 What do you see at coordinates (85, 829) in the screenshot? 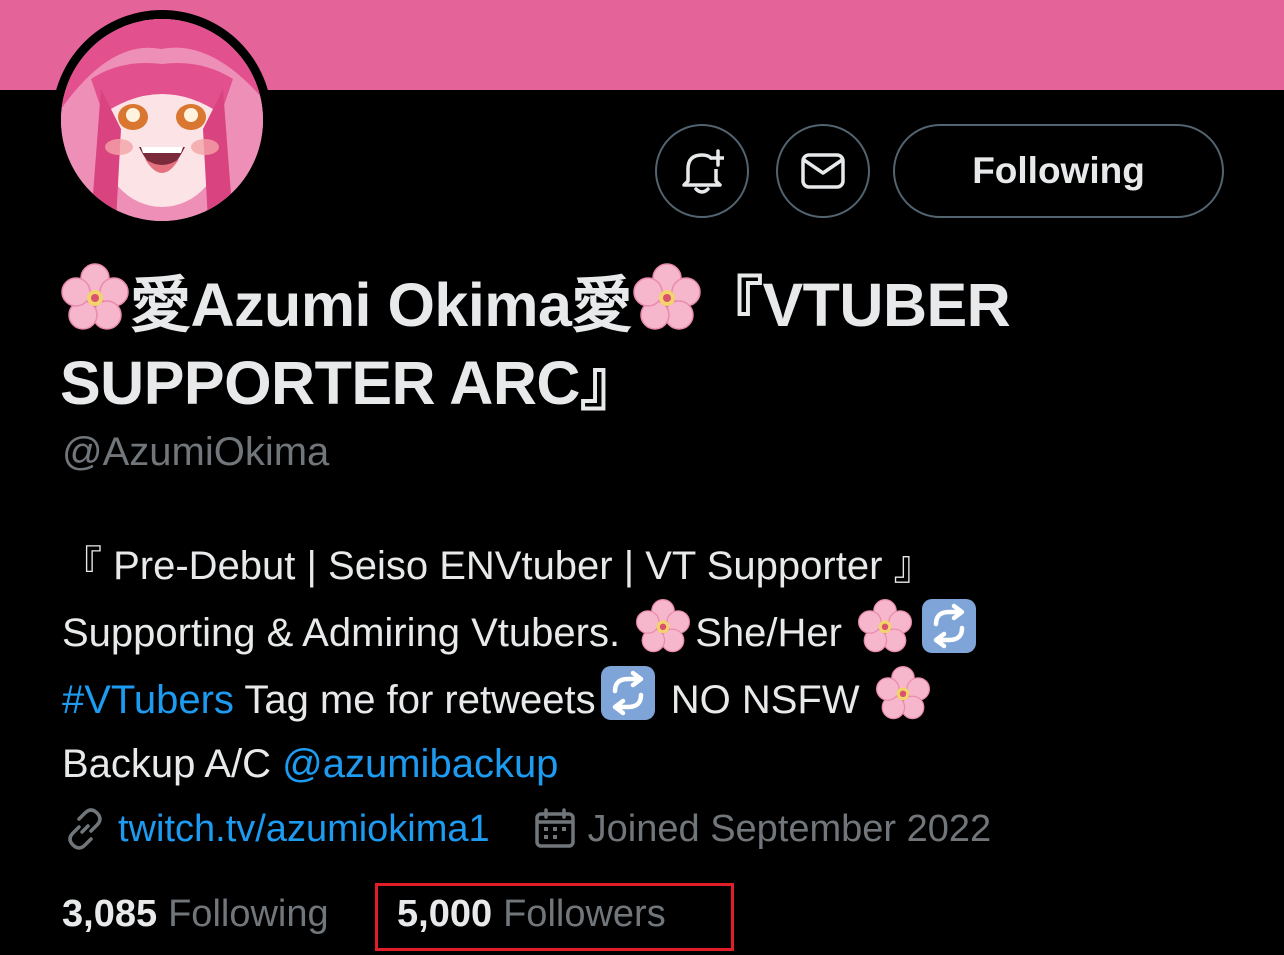
I see `link-icon` at bounding box center [85, 829].